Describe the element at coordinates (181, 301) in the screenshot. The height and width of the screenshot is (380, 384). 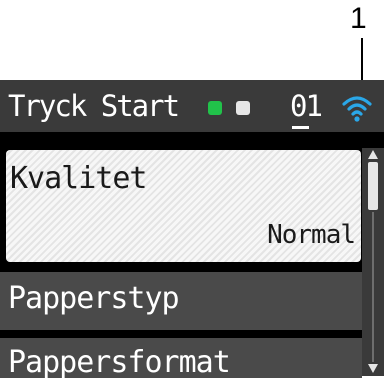
I see `menu-item-papperstyp: Papperstyp` at that location.